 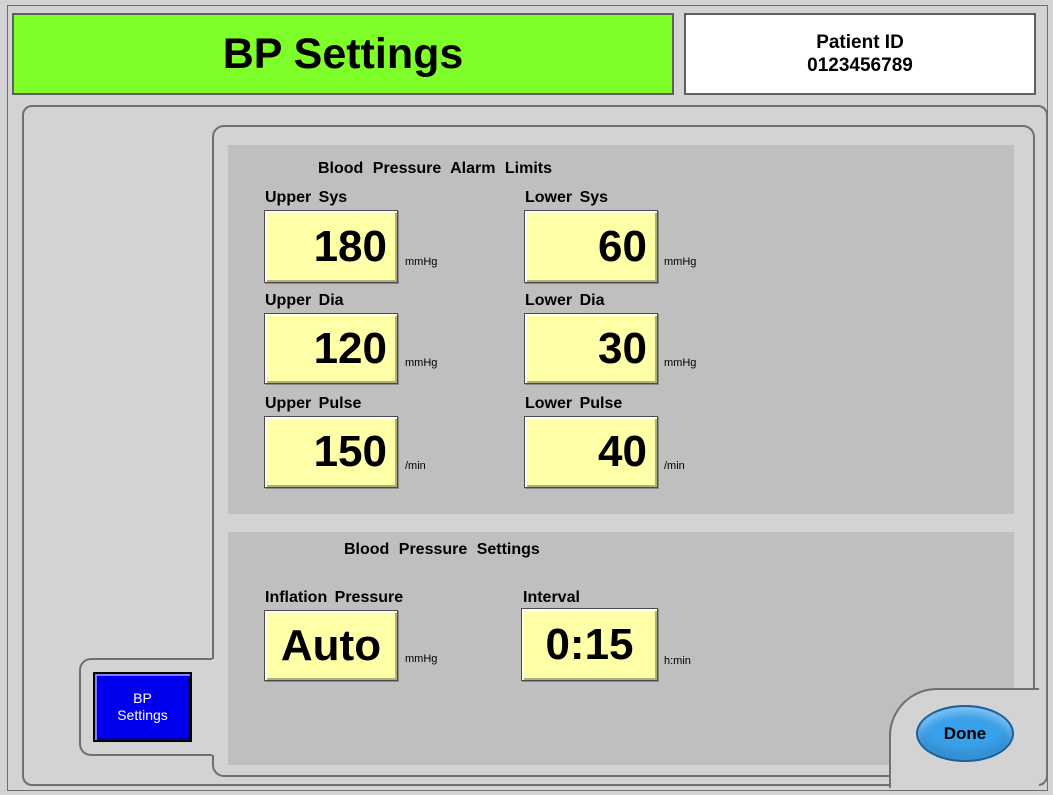 What do you see at coordinates (331, 348) in the screenshot?
I see `upper-dia-value-button: 120` at bounding box center [331, 348].